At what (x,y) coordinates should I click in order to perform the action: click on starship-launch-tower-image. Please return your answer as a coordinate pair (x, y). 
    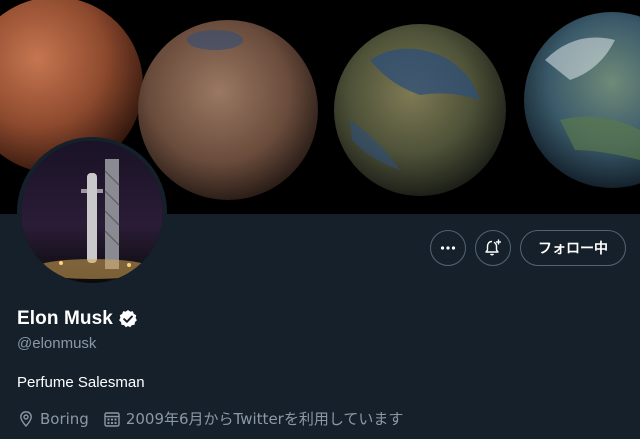
    Looking at the image, I should click on (92, 212).